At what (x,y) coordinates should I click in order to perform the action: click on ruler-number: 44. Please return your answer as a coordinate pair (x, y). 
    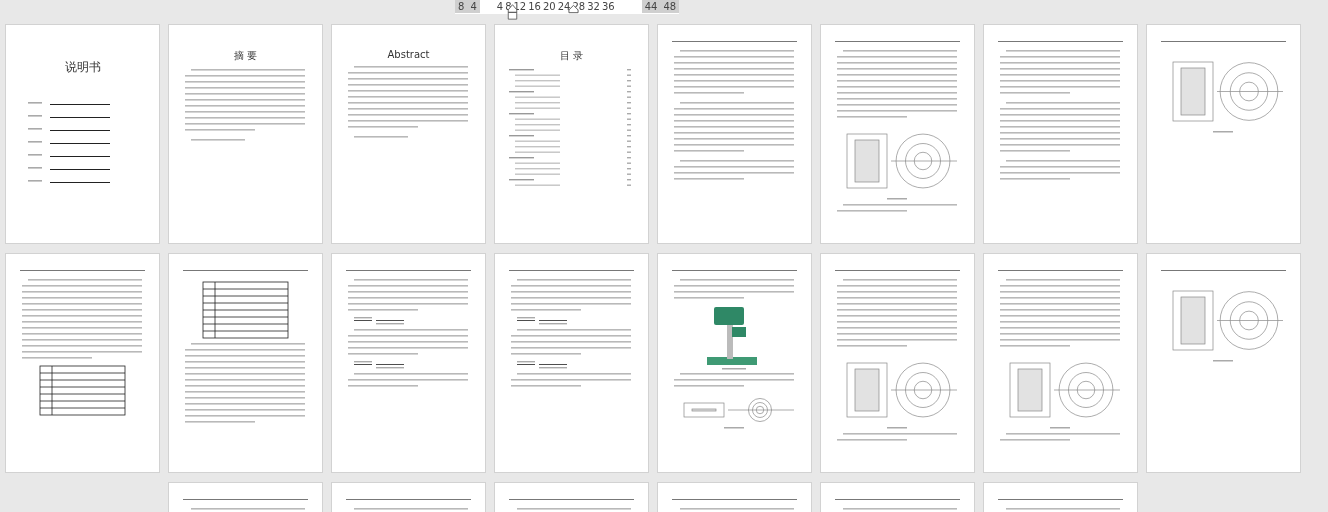
    Looking at the image, I should click on (651, 6).